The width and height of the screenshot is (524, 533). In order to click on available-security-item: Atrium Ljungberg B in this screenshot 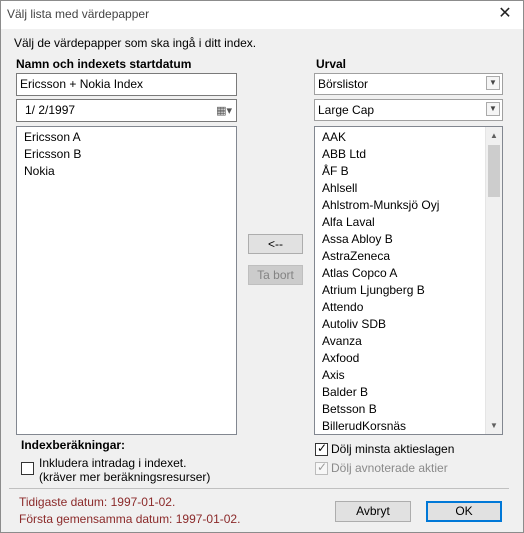, I will do `click(400, 290)`.